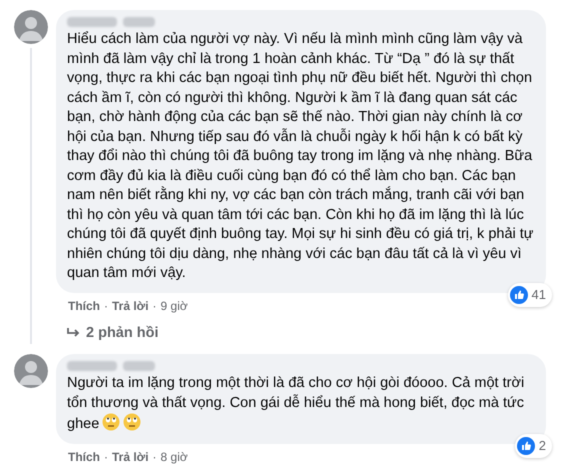 The image size is (564, 470). I want to click on reaction-count: 41, so click(539, 295).